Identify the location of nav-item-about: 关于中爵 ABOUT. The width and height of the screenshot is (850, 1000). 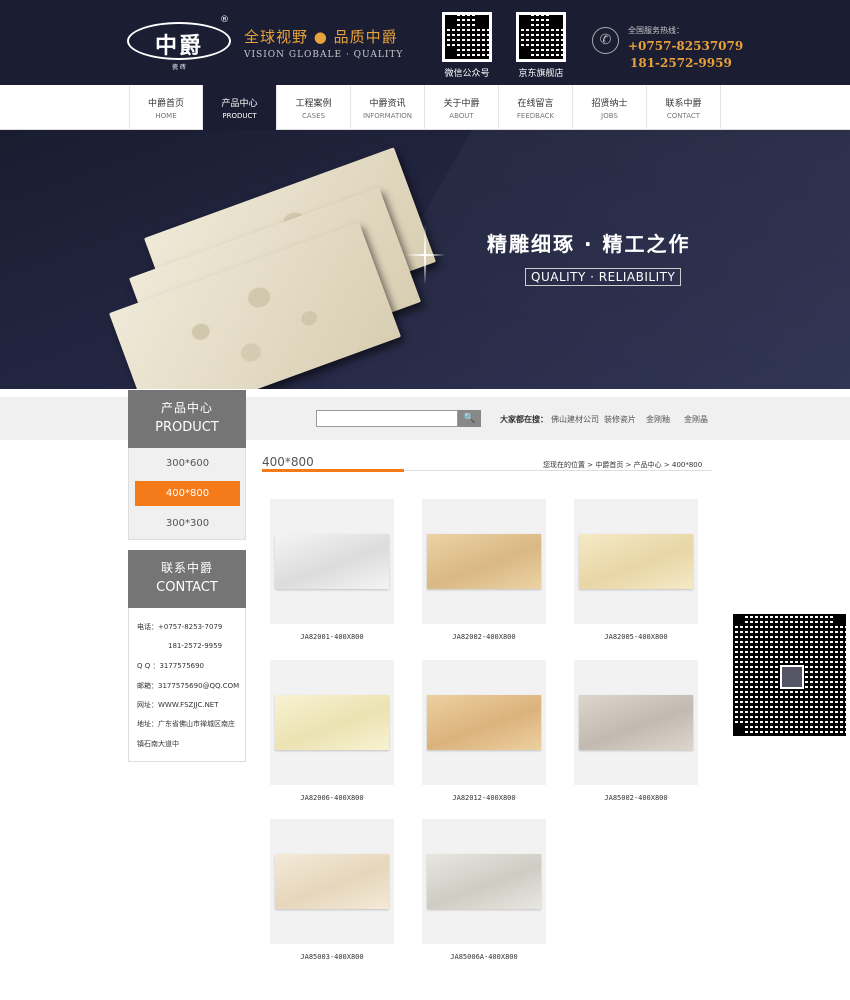
(462, 107).